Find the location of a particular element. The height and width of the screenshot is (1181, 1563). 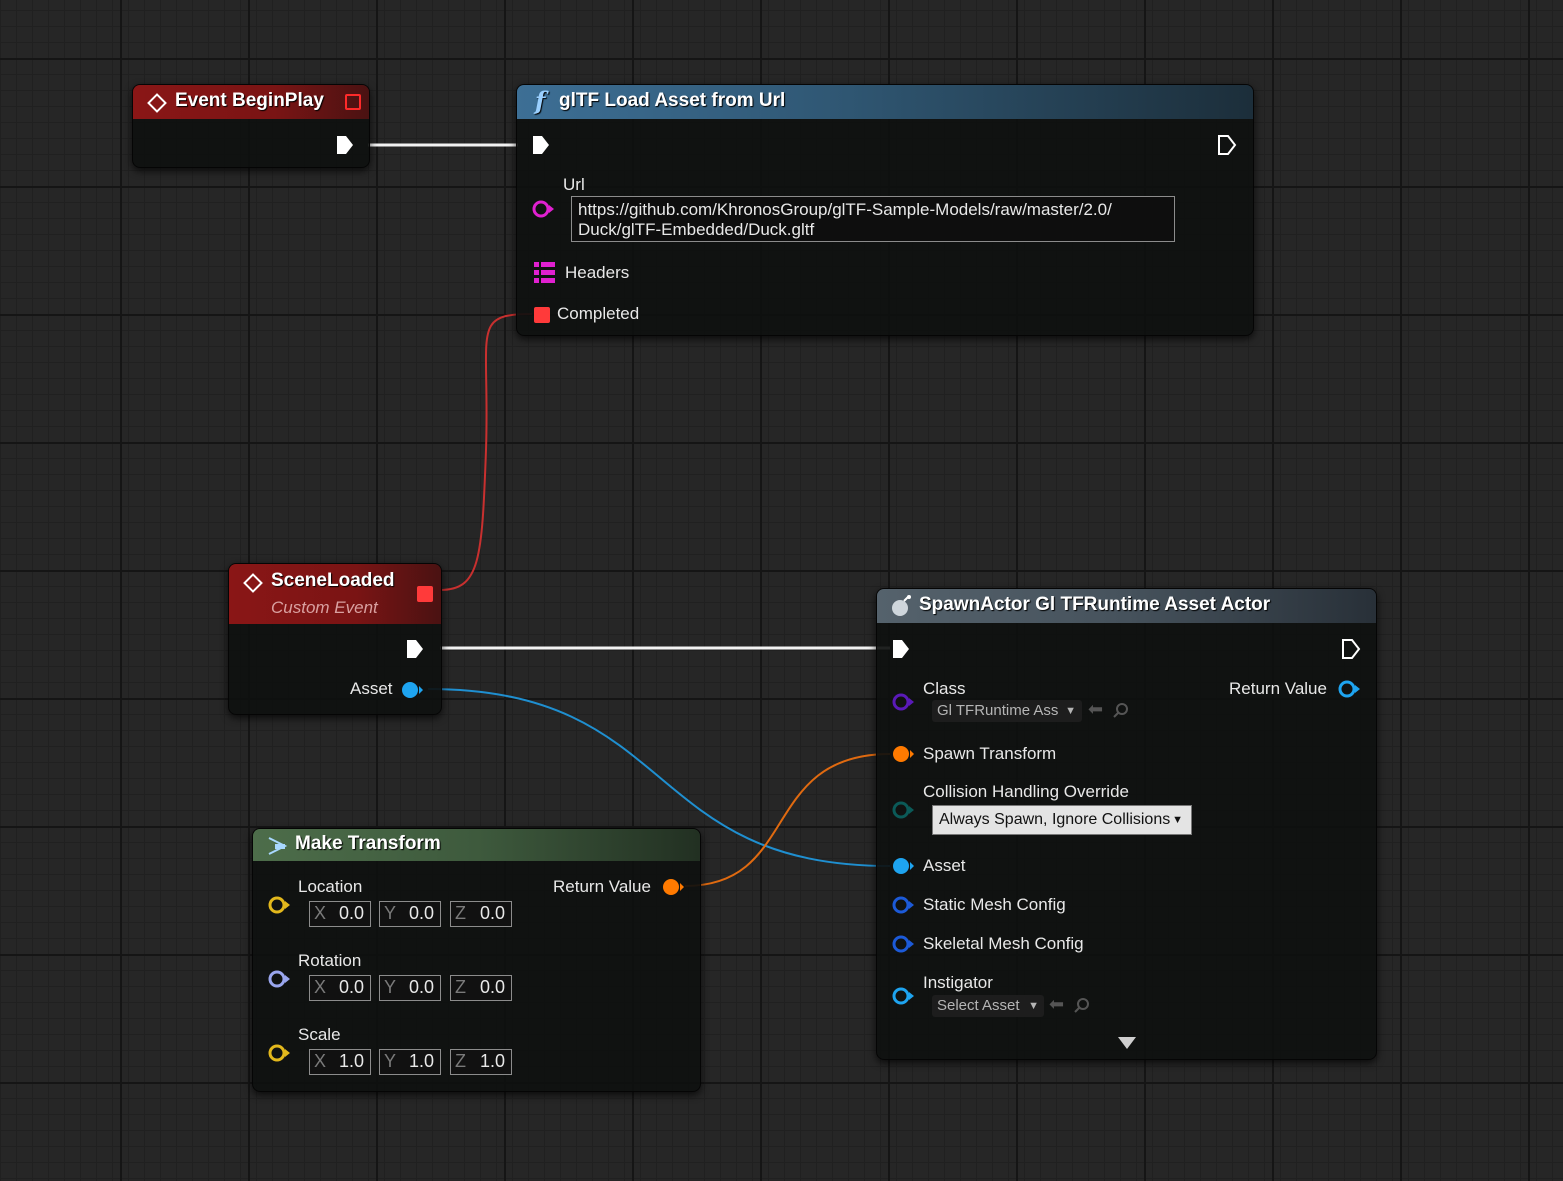

map-pin-icon is located at coordinates (545, 273).